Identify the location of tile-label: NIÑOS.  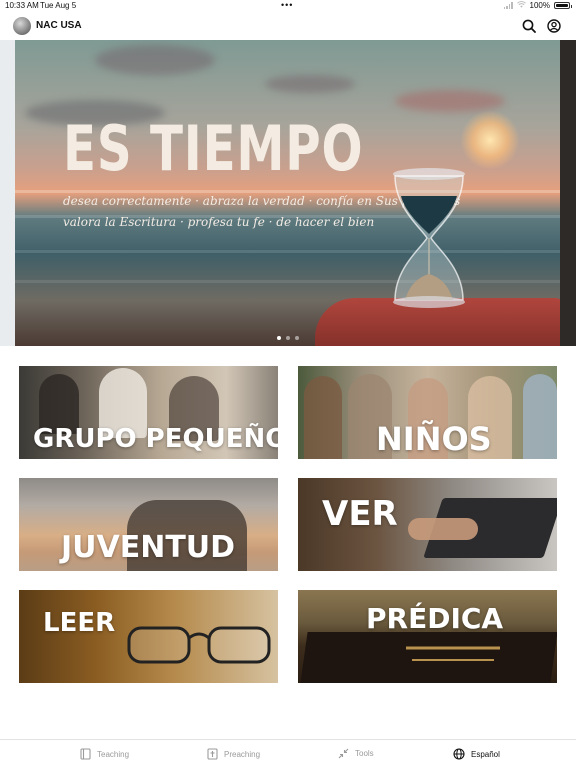
(434, 439).